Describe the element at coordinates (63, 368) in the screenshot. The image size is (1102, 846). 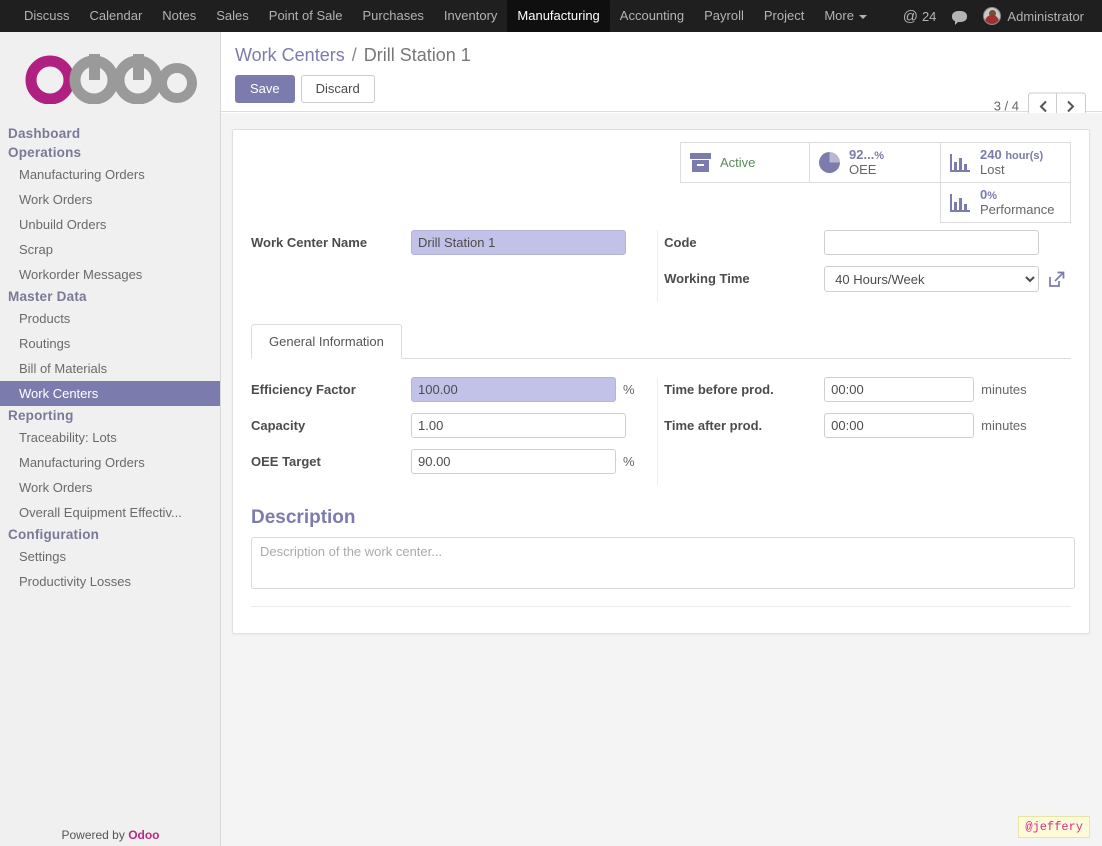
I see `sidebar-item-label: Bill of Materials` at that location.